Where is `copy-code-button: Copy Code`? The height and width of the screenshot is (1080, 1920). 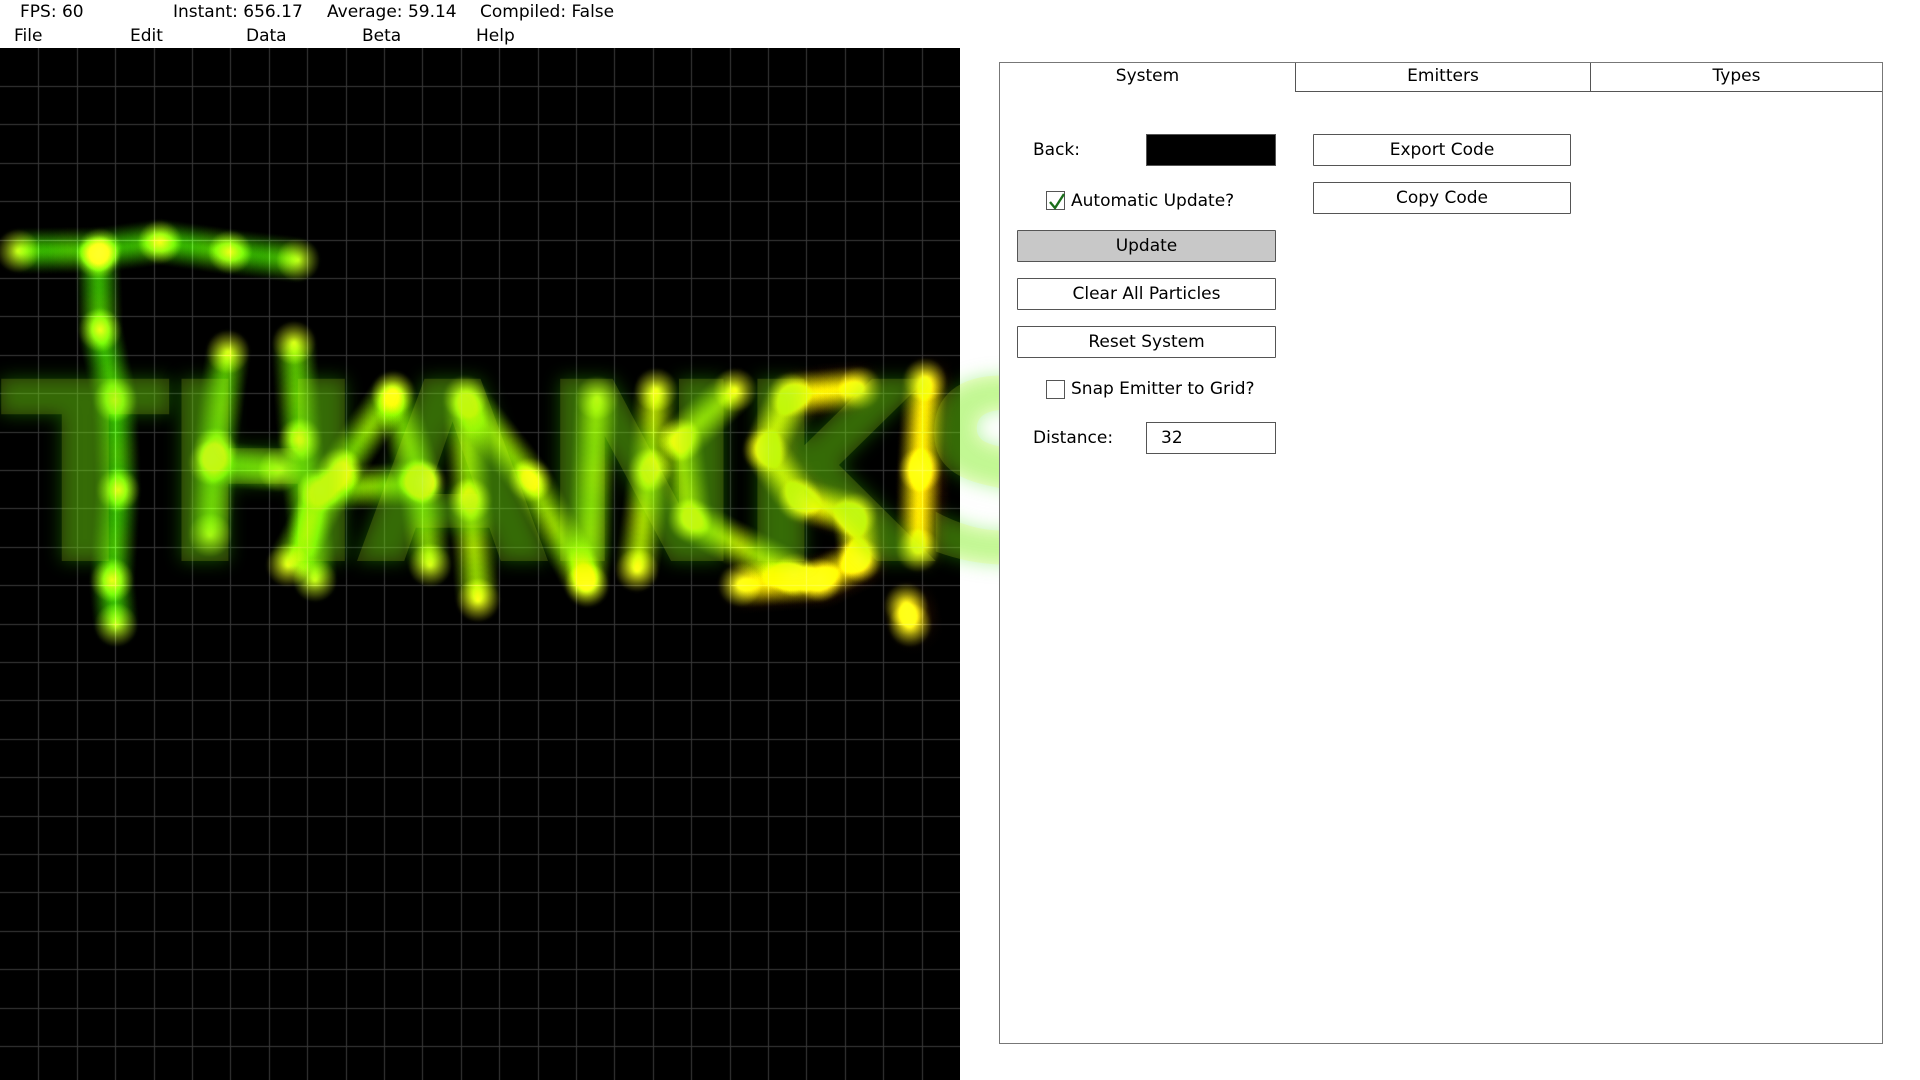 copy-code-button: Copy Code is located at coordinates (1442, 198).